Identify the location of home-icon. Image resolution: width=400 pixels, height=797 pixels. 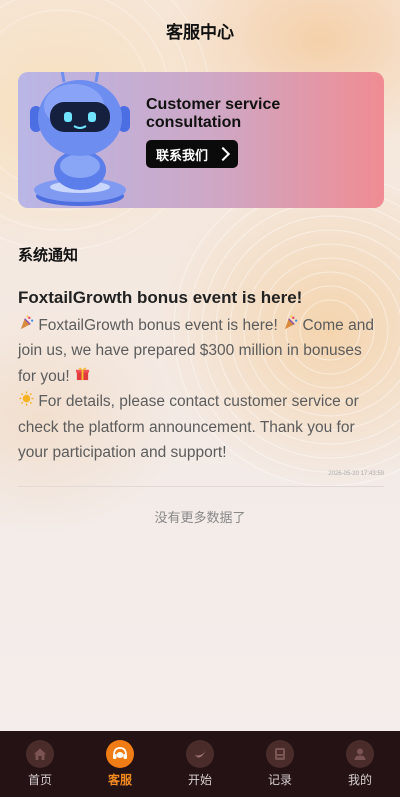
(40, 754).